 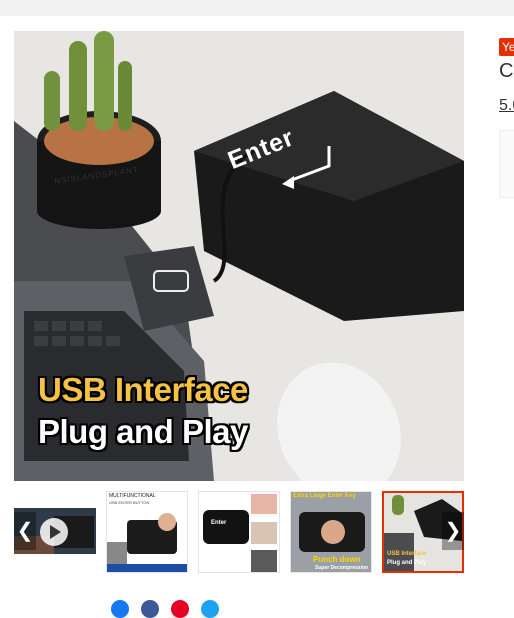 I want to click on thumb-caption-top: Extra Large Enter Key, so click(x=324, y=496).